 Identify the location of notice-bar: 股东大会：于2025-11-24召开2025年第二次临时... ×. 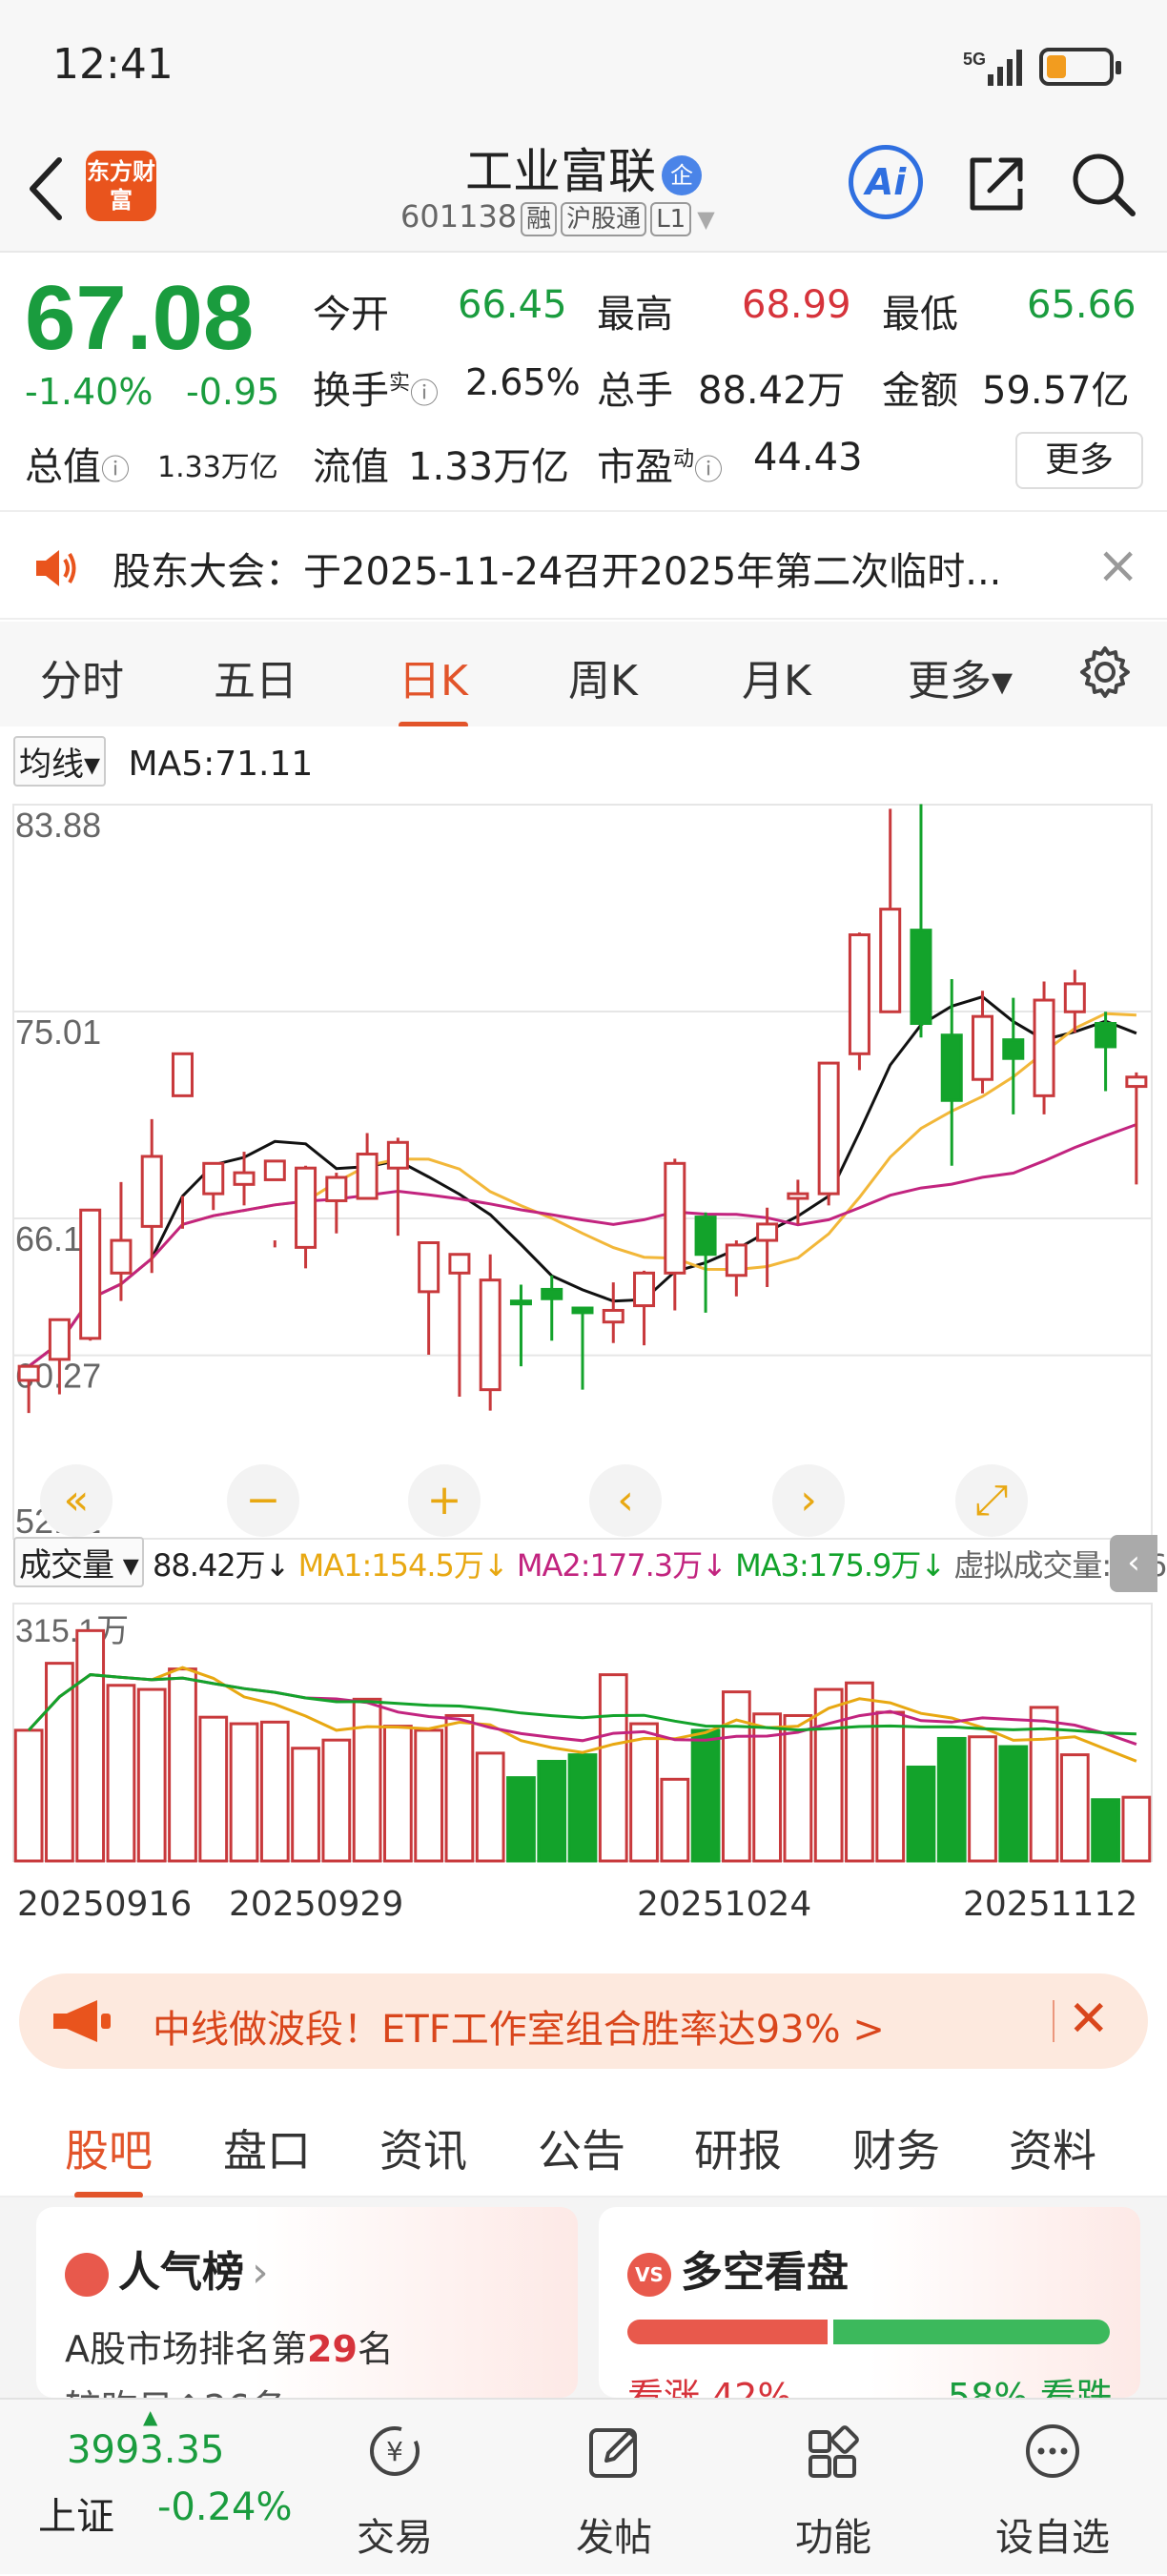
(583, 565).